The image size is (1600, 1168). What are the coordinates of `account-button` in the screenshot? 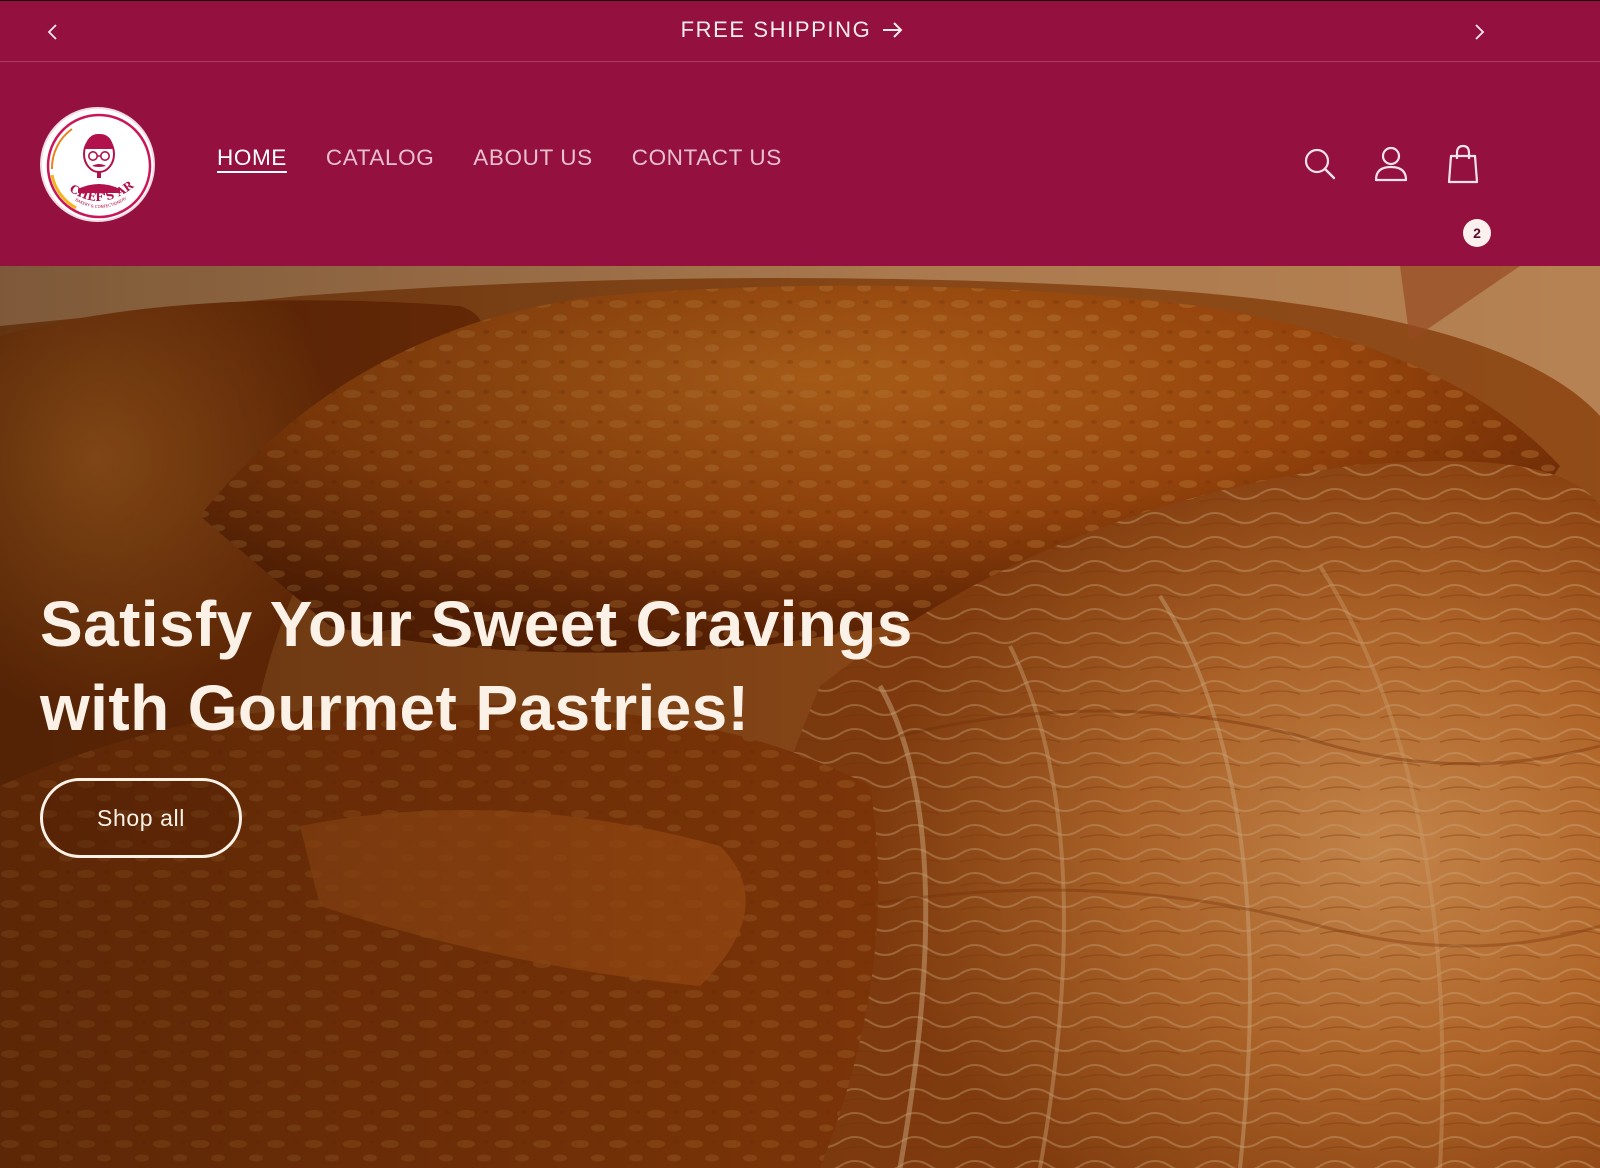 It's located at (1391, 164).